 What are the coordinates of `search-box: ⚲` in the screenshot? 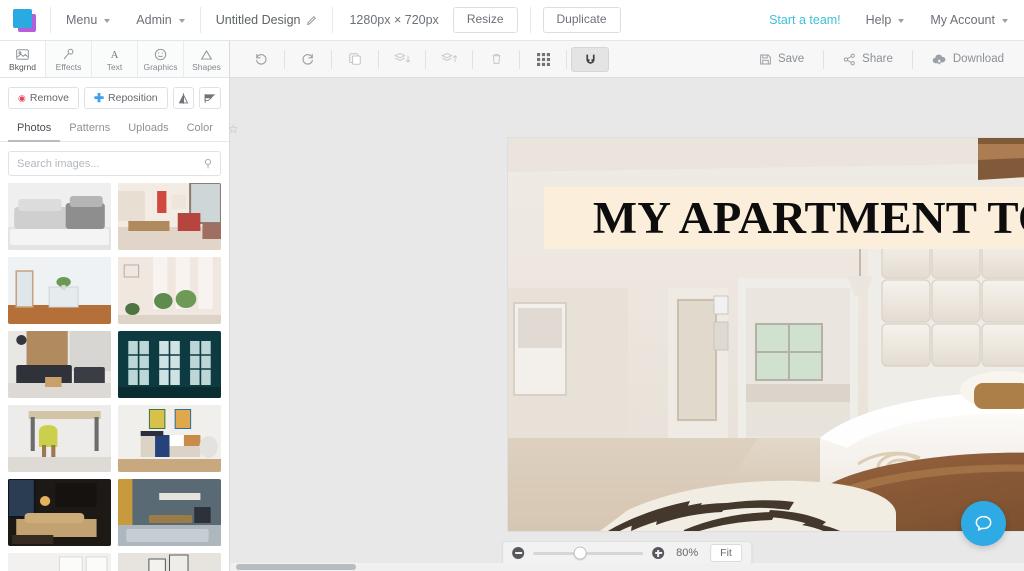 It's located at (114, 163).